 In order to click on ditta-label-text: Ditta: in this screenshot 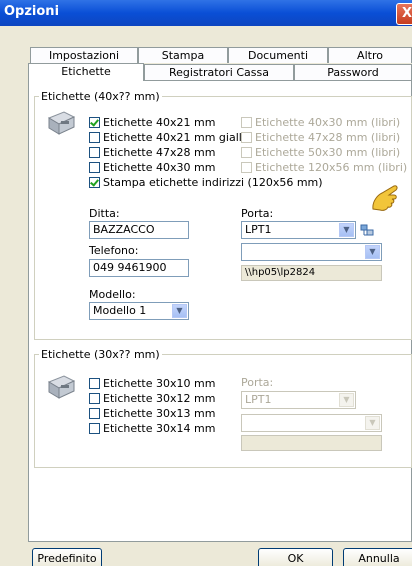, I will do `click(104, 213)`.